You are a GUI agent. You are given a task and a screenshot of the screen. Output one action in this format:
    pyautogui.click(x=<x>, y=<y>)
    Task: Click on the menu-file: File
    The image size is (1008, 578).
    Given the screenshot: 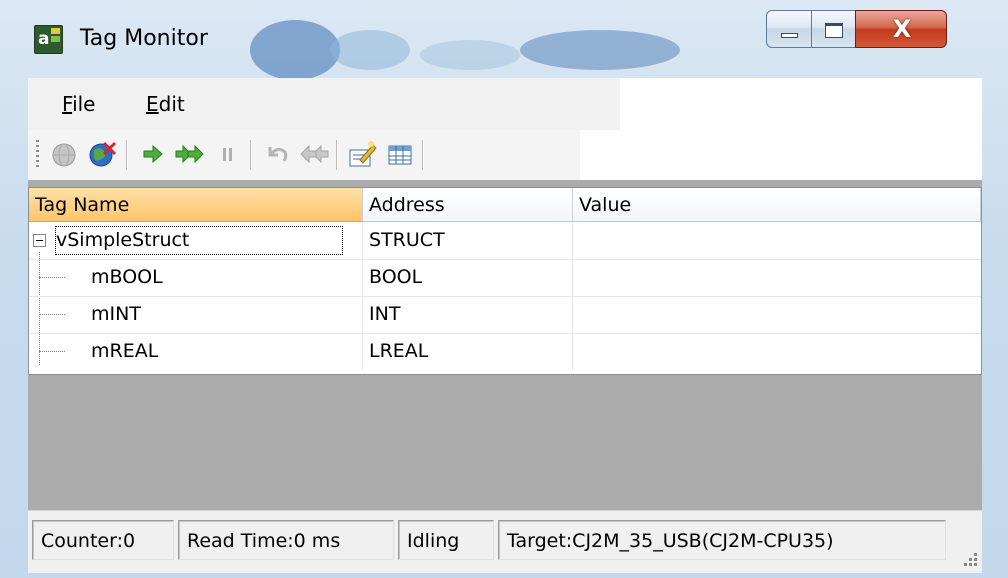 What is the action you would take?
    pyautogui.click(x=78, y=104)
    